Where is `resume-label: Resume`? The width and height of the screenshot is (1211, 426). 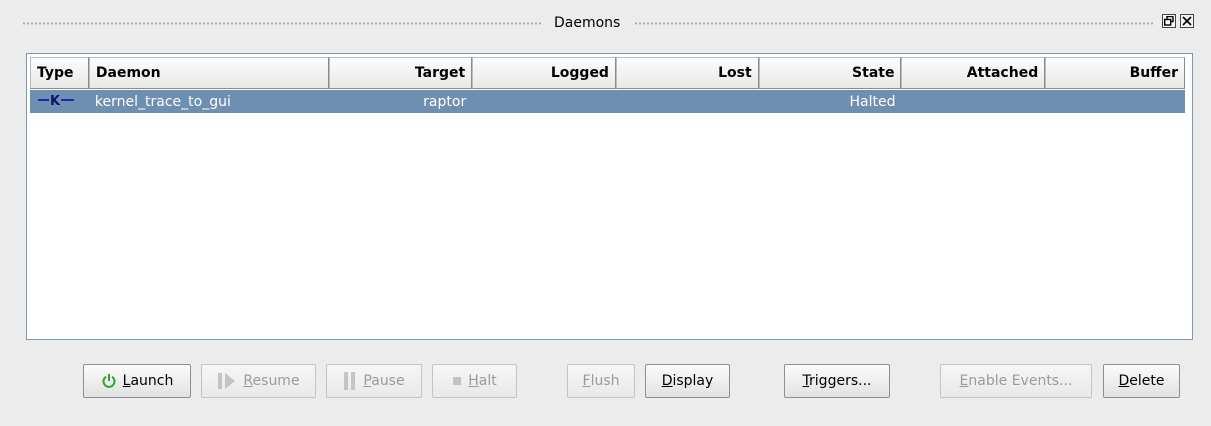 resume-label: Resume is located at coordinates (271, 381).